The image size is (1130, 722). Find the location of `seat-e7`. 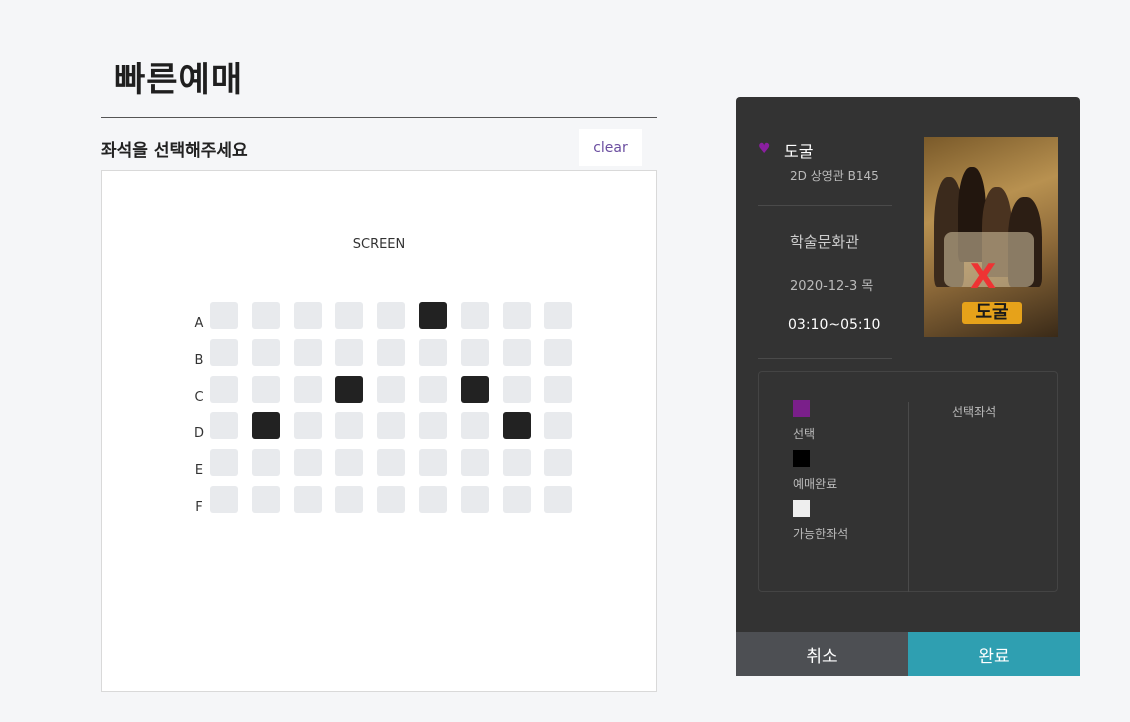

seat-e7 is located at coordinates (474, 463).